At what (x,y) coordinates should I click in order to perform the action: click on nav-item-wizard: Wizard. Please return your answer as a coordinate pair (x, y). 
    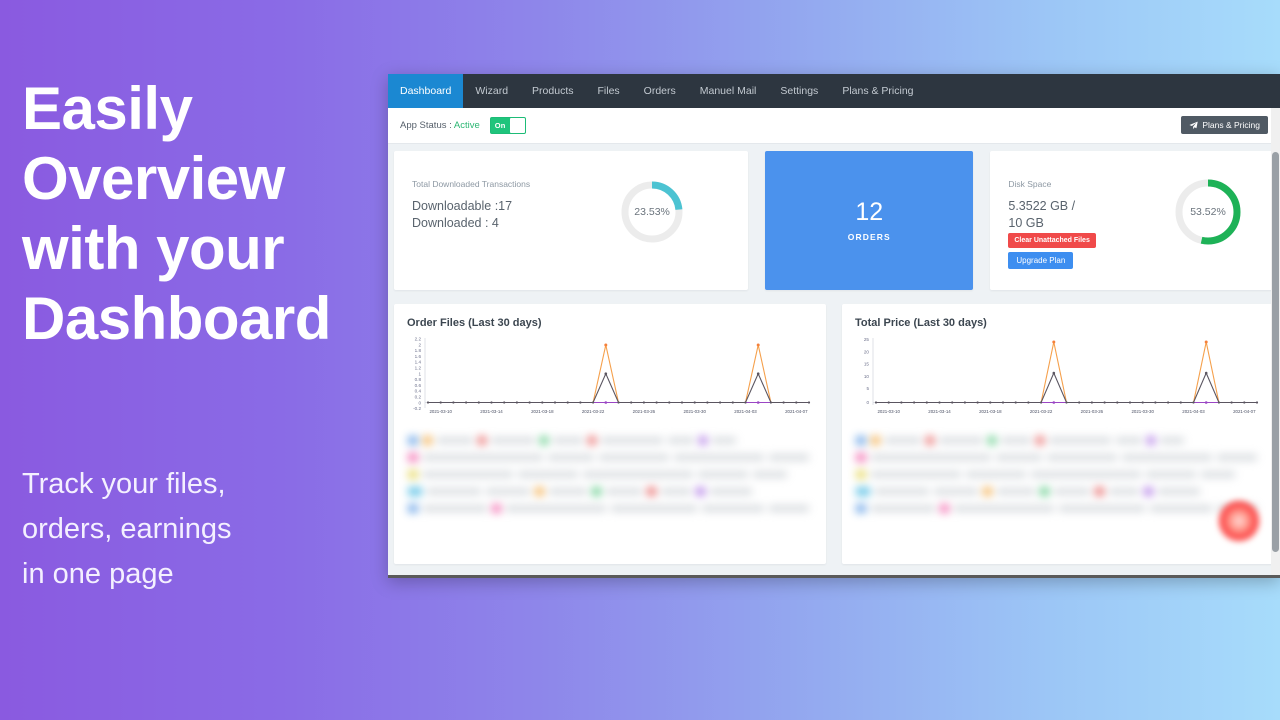
    Looking at the image, I should click on (491, 91).